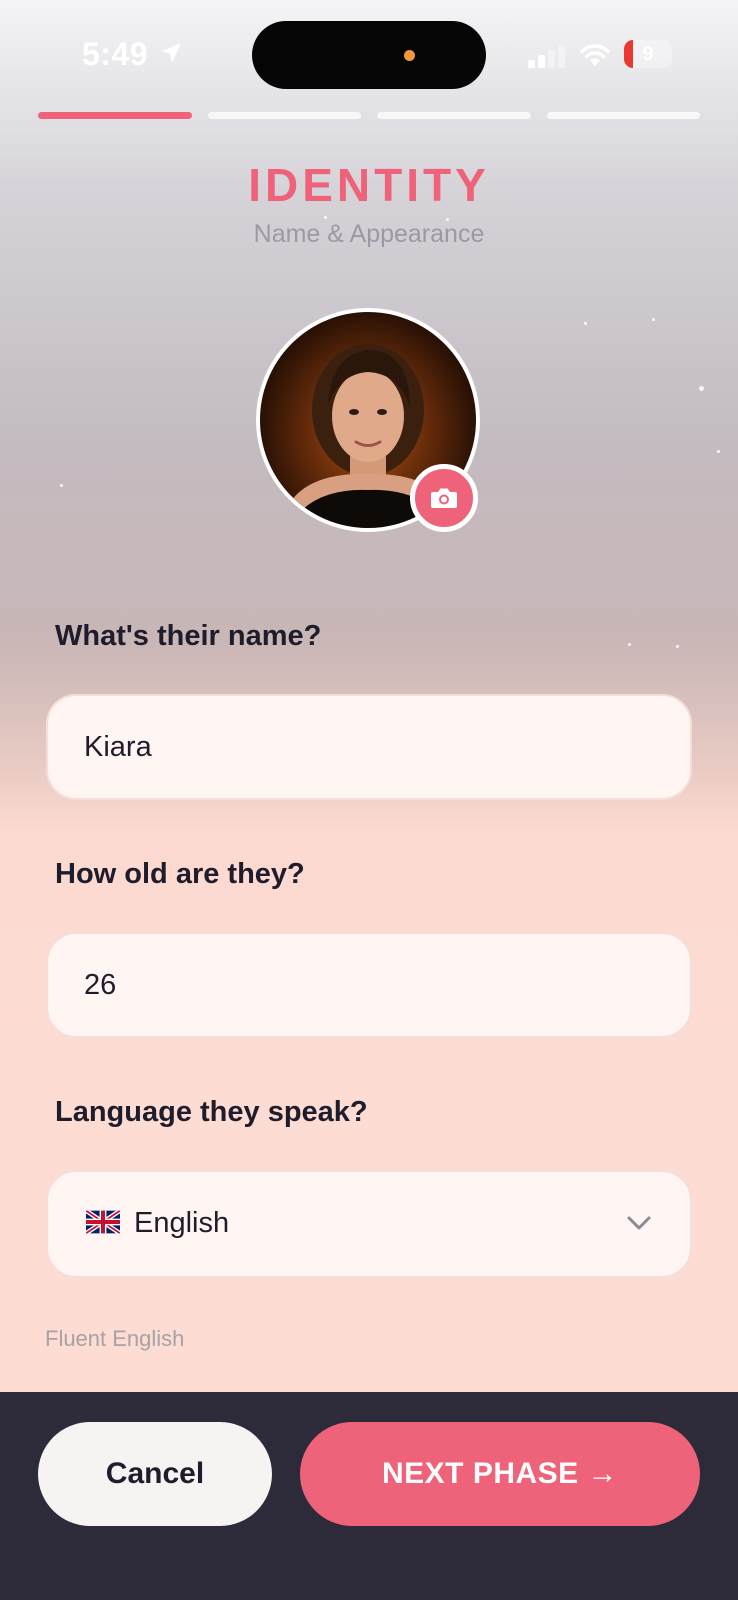 Image resolution: width=738 pixels, height=1600 pixels. What do you see at coordinates (180, 874) in the screenshot?
I see `age-label: How old are they?` at bounding box center [180, 874].